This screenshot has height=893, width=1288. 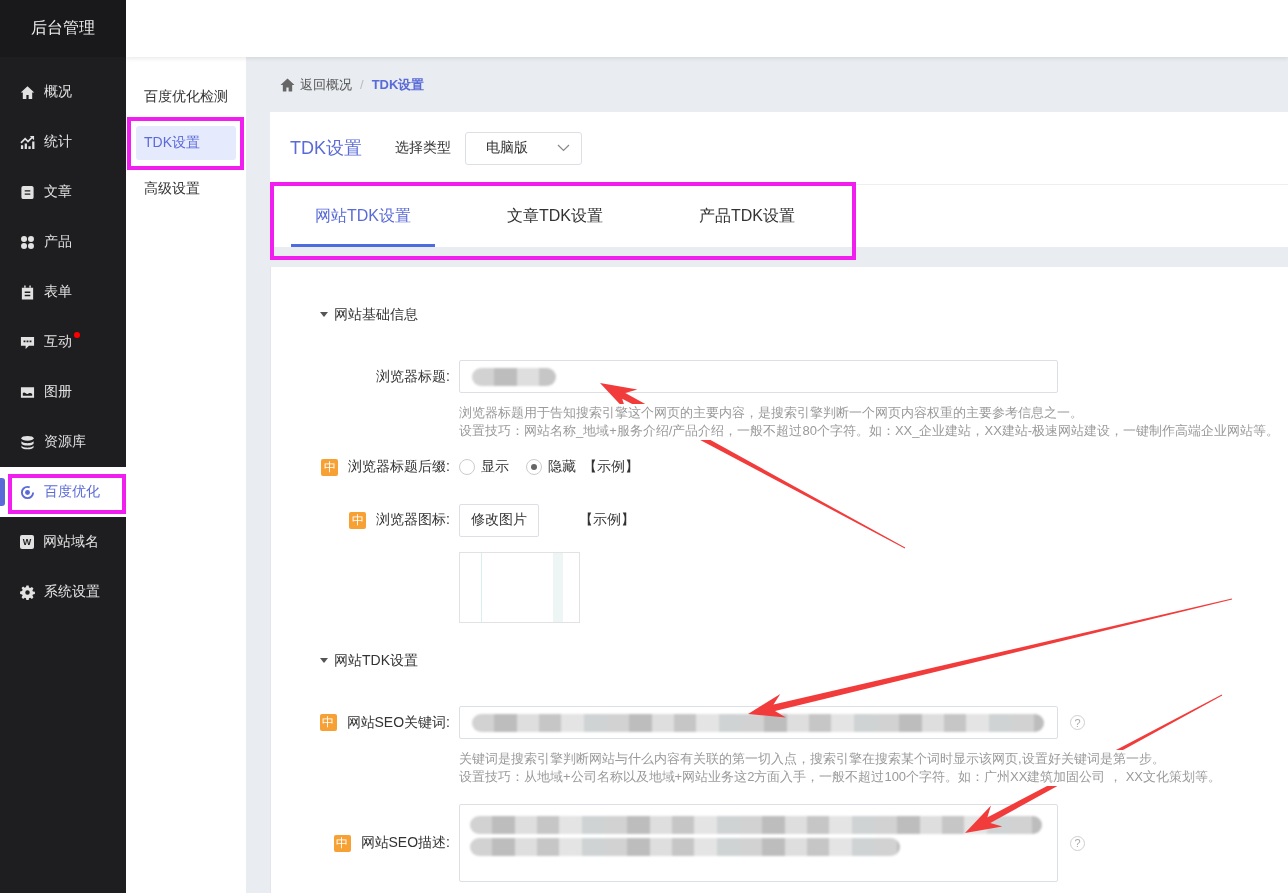 What do you see at coordinates (63, 342) in the screenshot?
I see `sidebar-item: 互动` at bounding box center [63, 342].